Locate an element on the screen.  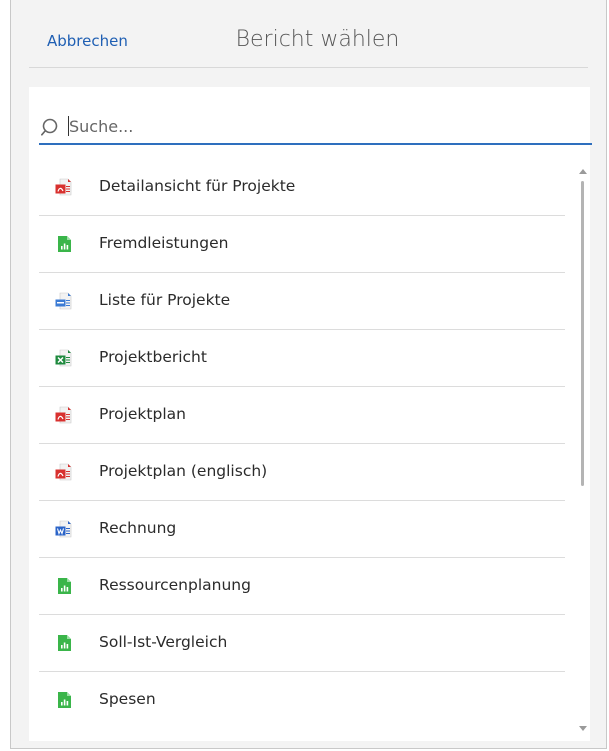
report-label: Fremdleistungen is located at coordinates (164, 243).